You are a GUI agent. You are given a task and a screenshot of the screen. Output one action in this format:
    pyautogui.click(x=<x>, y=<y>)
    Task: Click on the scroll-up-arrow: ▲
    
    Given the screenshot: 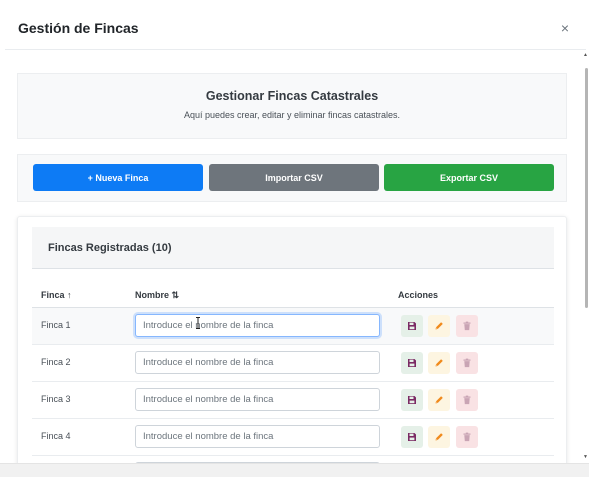 What is the action you would take?
    pyautogui.click(x=585, y=55)
    